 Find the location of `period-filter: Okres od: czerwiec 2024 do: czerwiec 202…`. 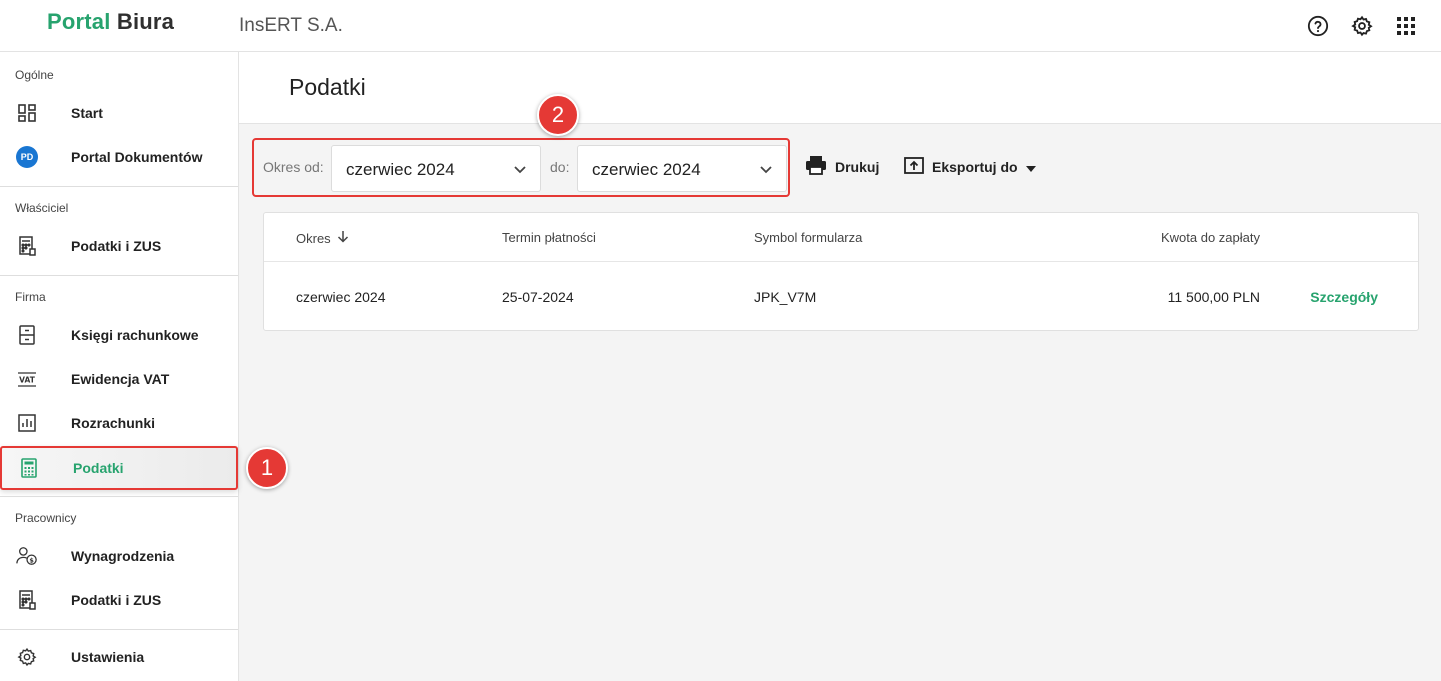

period-filter: Okres od: czerwiec 2024 do: czerwiec 202… is located at coordinates (521, 167).